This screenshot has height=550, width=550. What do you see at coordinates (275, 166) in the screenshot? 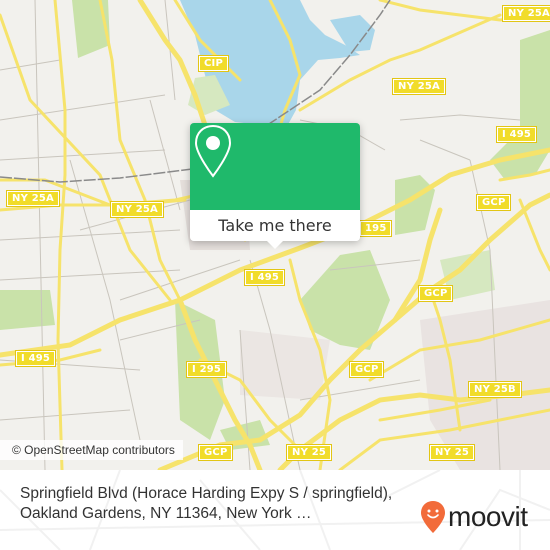
I see `popup-header` at bounding box center [275, 166].